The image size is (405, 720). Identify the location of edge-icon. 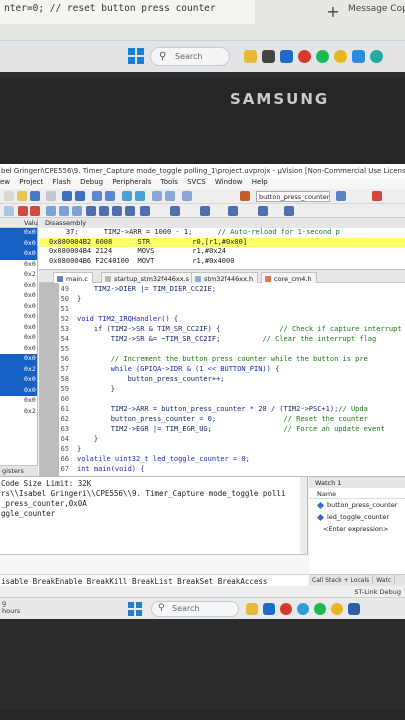
(303, 609).